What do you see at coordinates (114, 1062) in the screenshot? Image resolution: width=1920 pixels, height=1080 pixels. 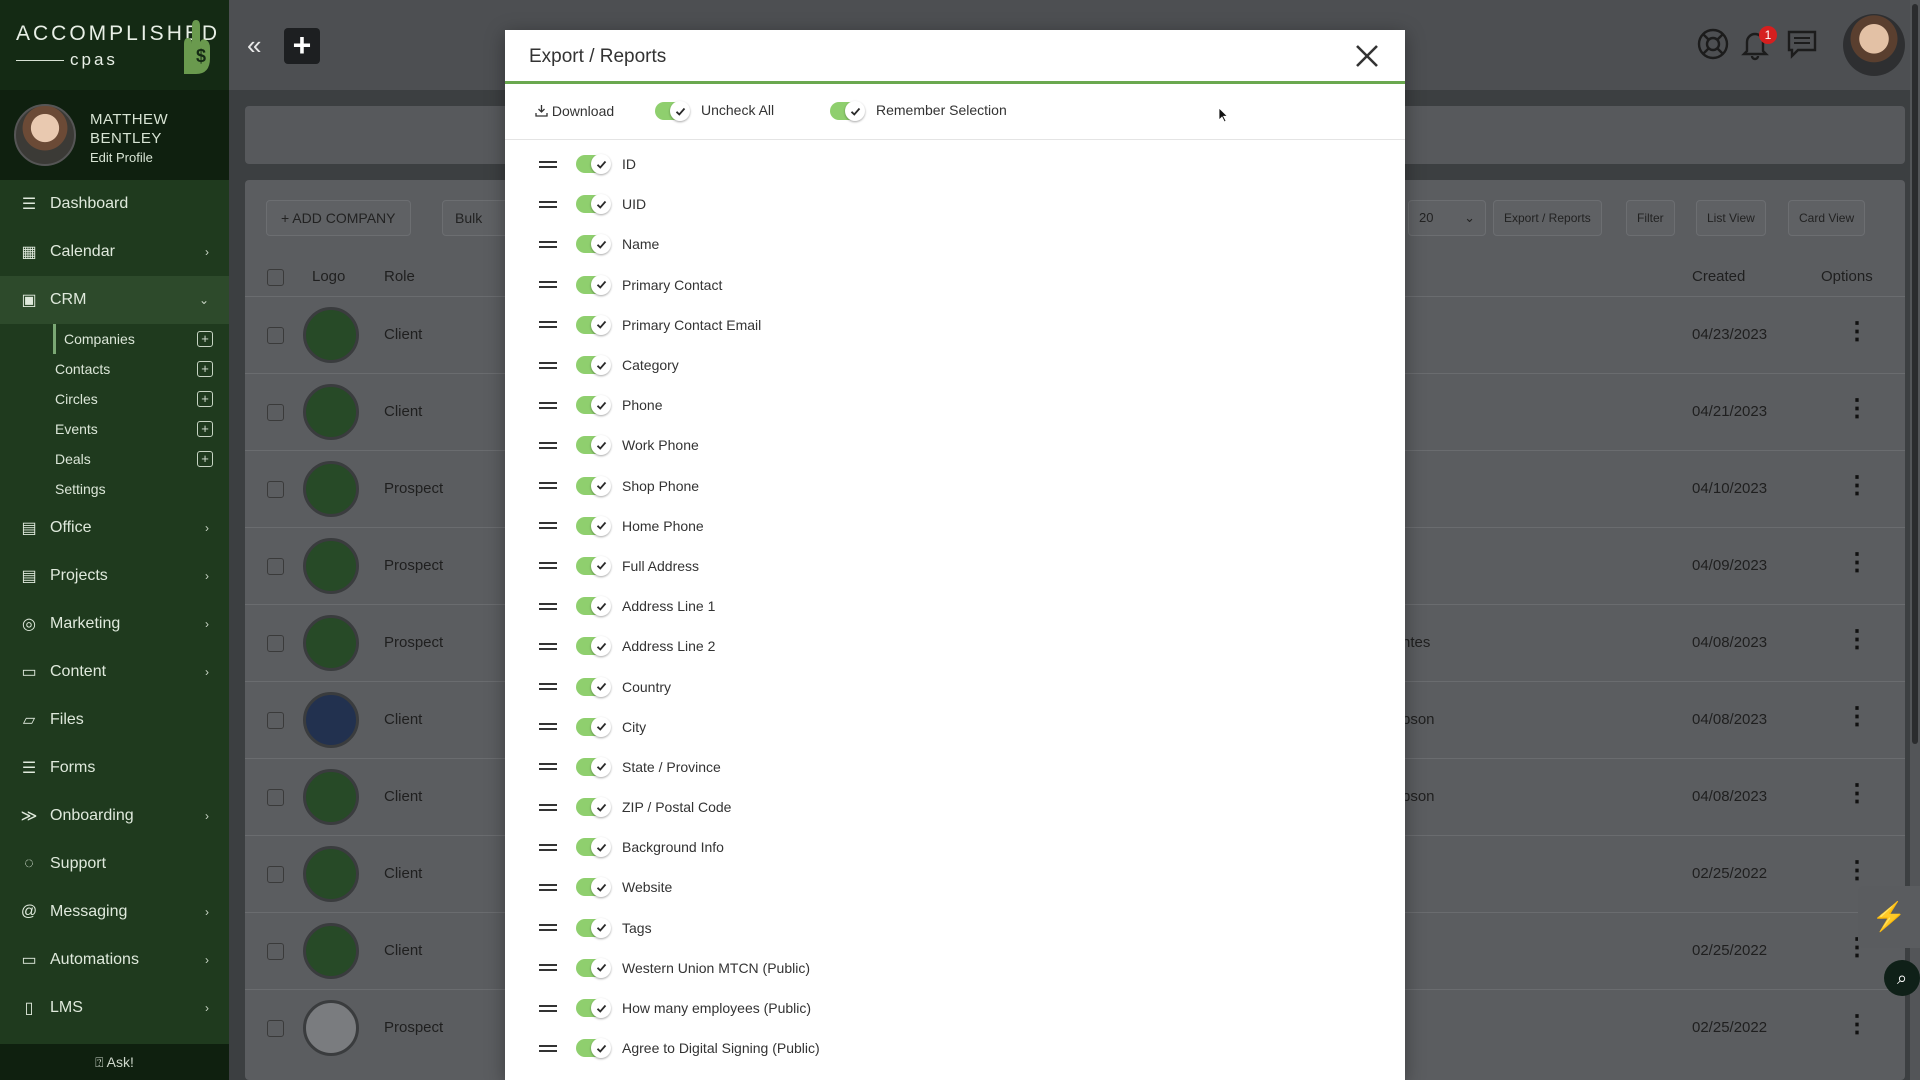 I see `ask-button: ⍰ Ask!` at bounding box center [114, 1062].